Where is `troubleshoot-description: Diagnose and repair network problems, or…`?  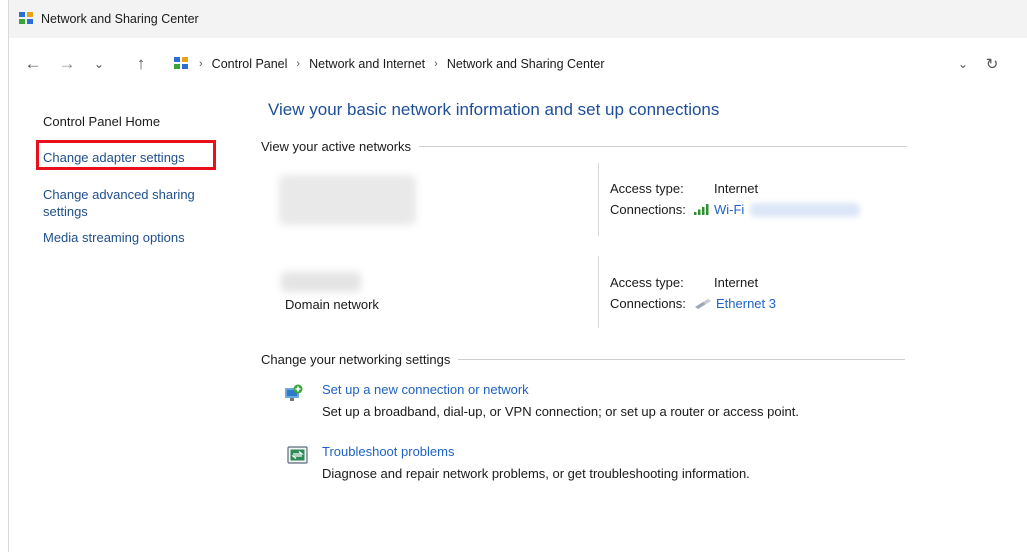
troubleshoot-description: Diagnose and repair network problems, or… is located at coordinates (536, 473).